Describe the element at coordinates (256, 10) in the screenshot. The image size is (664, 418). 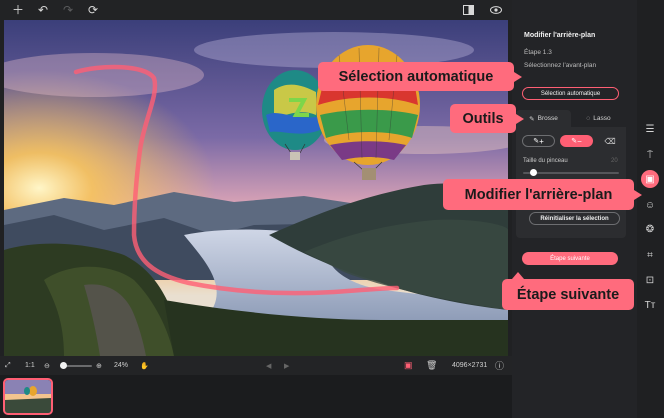
I see `top-toolbar: ＋ ↶ ↷ ⟳` at that location.